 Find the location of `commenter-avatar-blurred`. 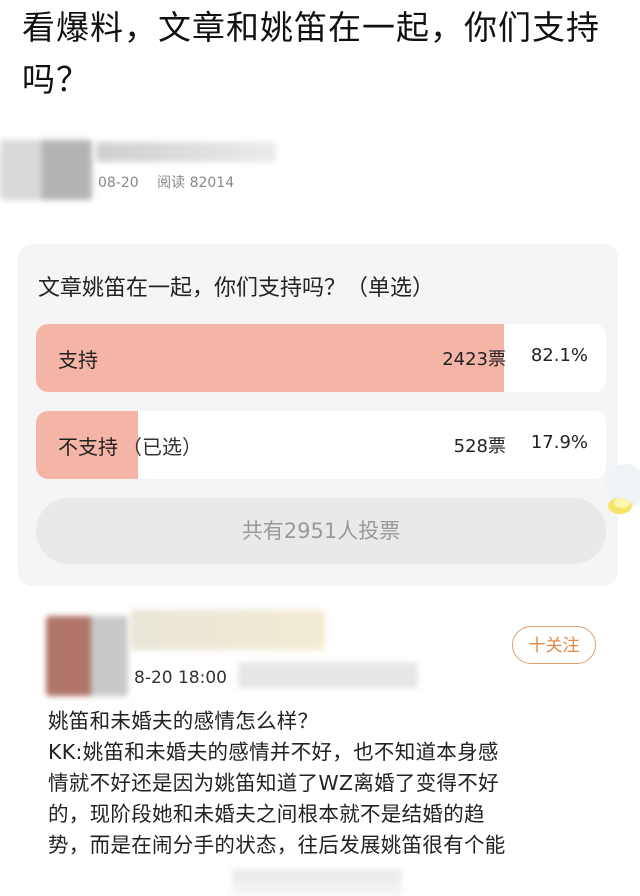

commenter-avatar-blurred is located at coordinates (87, 656).